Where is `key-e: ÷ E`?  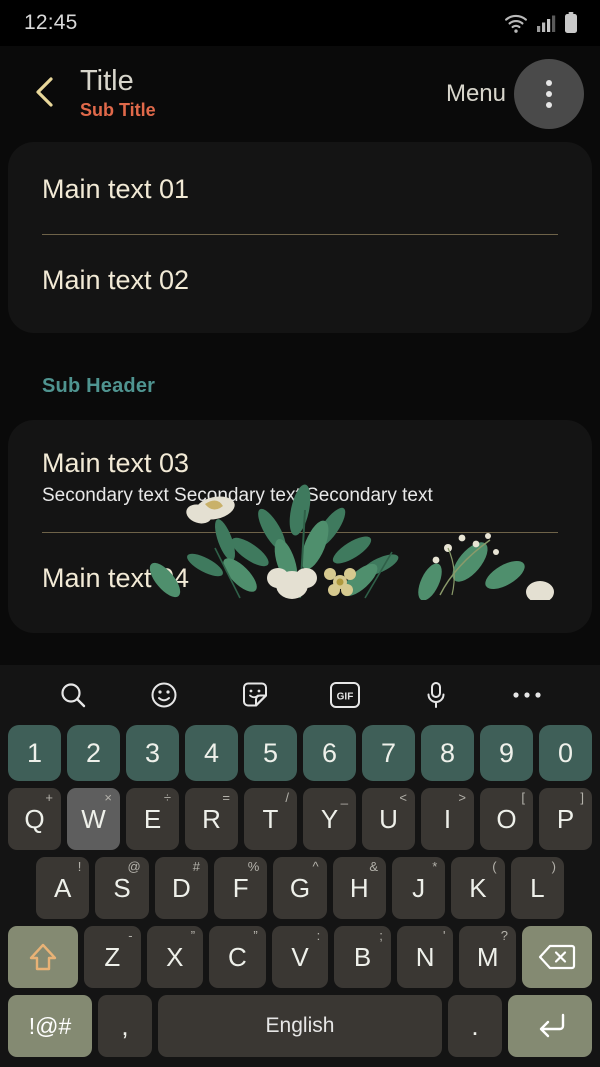 key-e: ÷ E is located at coordinates (152, 819).